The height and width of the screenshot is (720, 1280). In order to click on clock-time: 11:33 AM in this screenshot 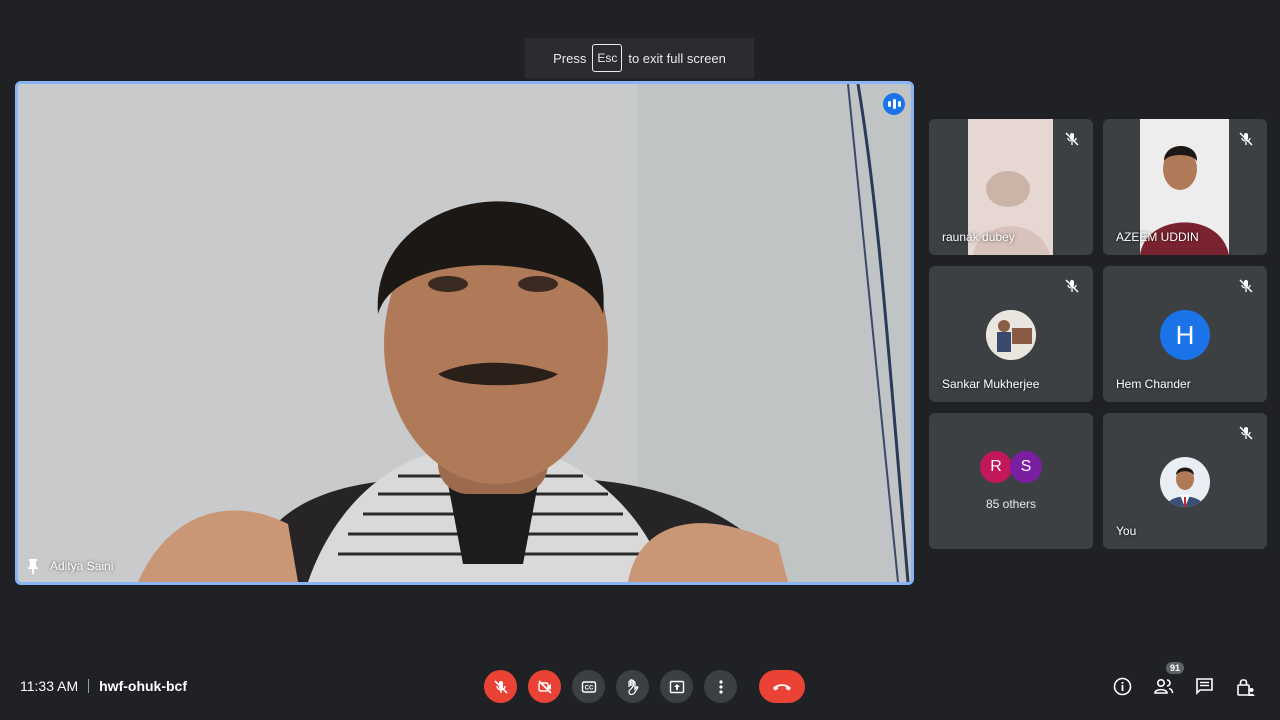, I will do `click(49, 686)`.